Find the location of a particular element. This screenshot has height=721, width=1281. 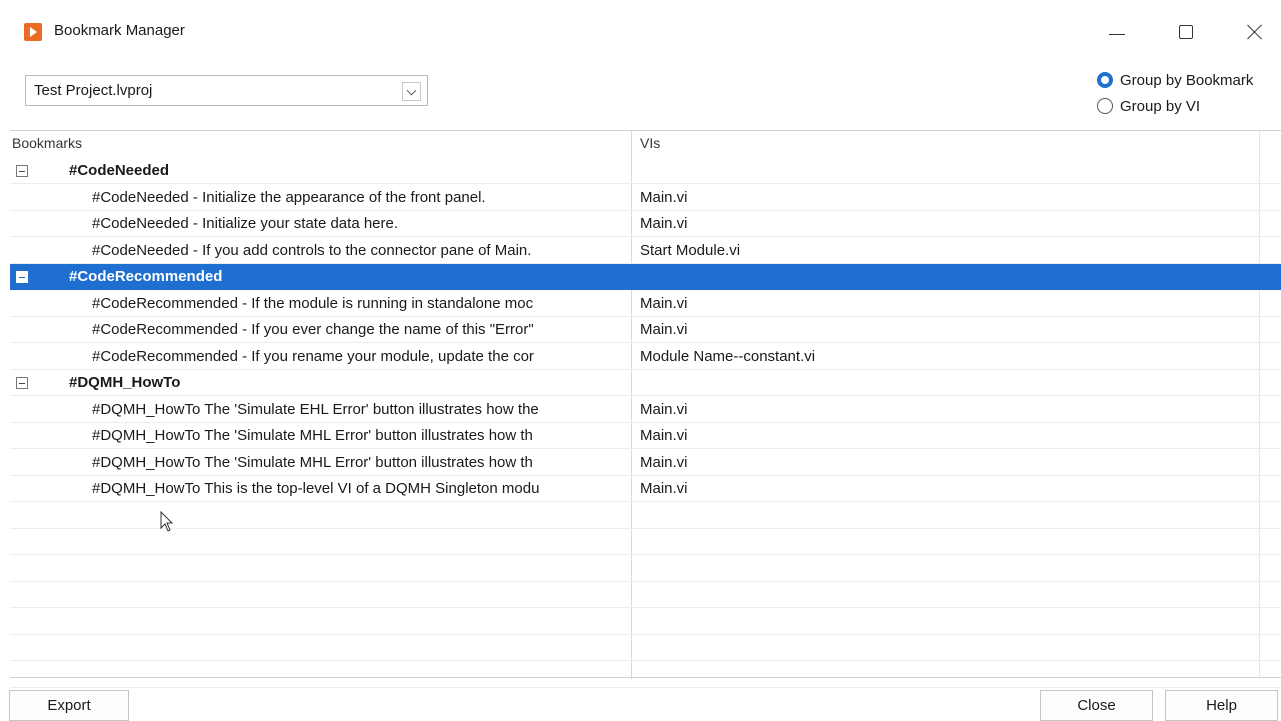

project-select-value: Test Project.lvproj is located at coordinates (93, 90).